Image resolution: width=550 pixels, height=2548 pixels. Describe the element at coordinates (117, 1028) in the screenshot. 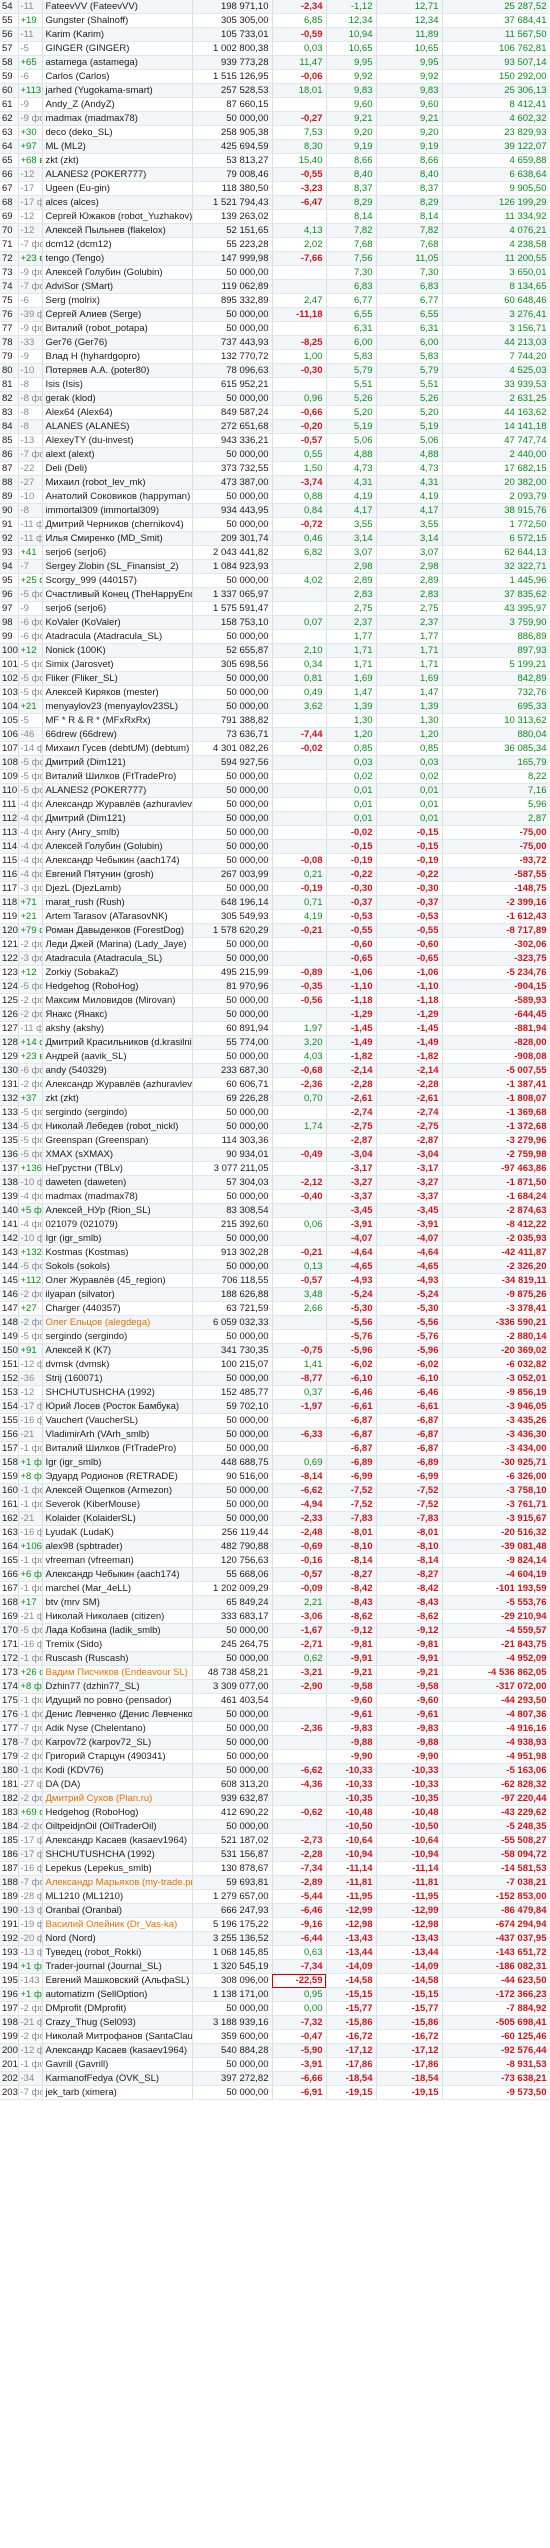

I see `participant-name-link: akshy (akshy)` at that location.